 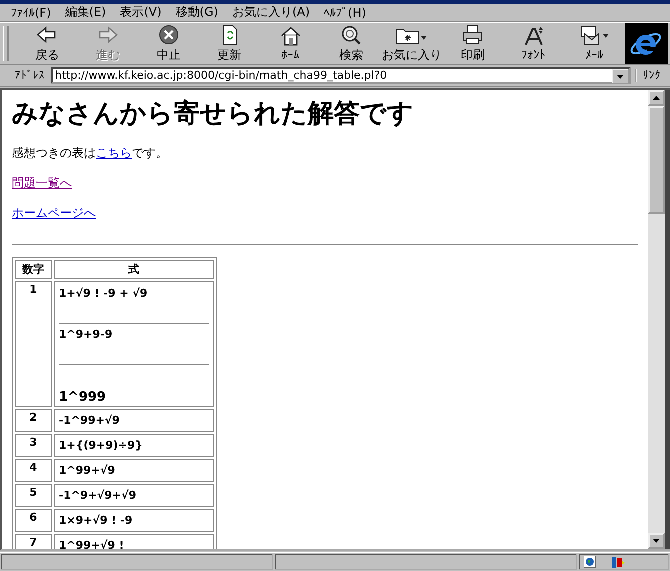 I want to click on table-cell: 1, so click(x=33, y=344).